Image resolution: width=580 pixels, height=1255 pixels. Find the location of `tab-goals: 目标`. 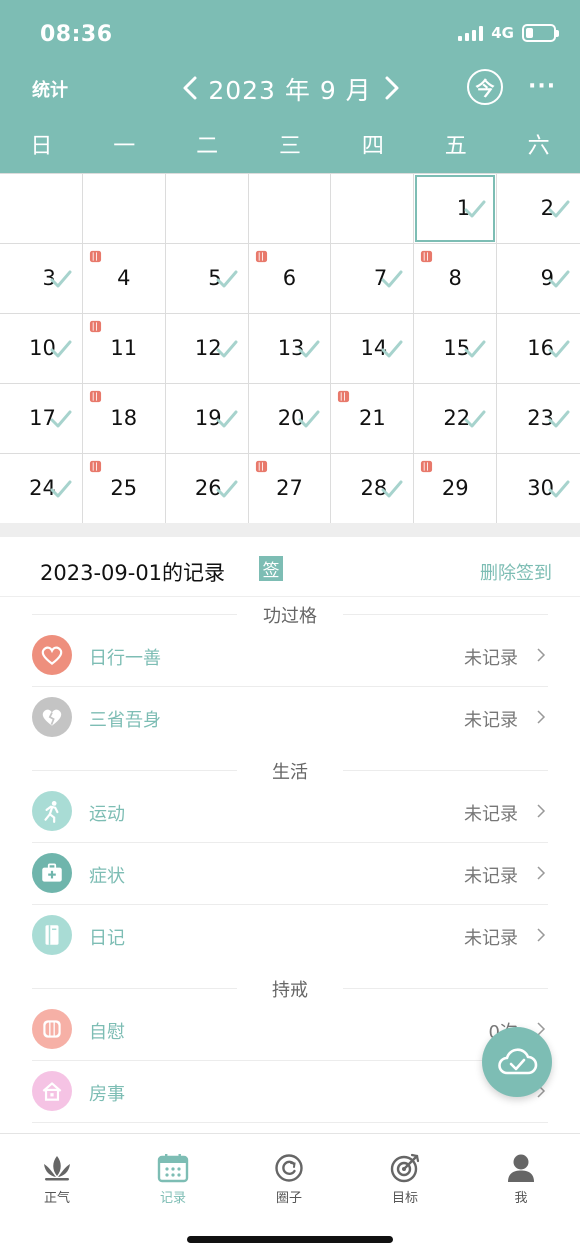

tab-goals: 目标 is located at coordinates (405, 1179).